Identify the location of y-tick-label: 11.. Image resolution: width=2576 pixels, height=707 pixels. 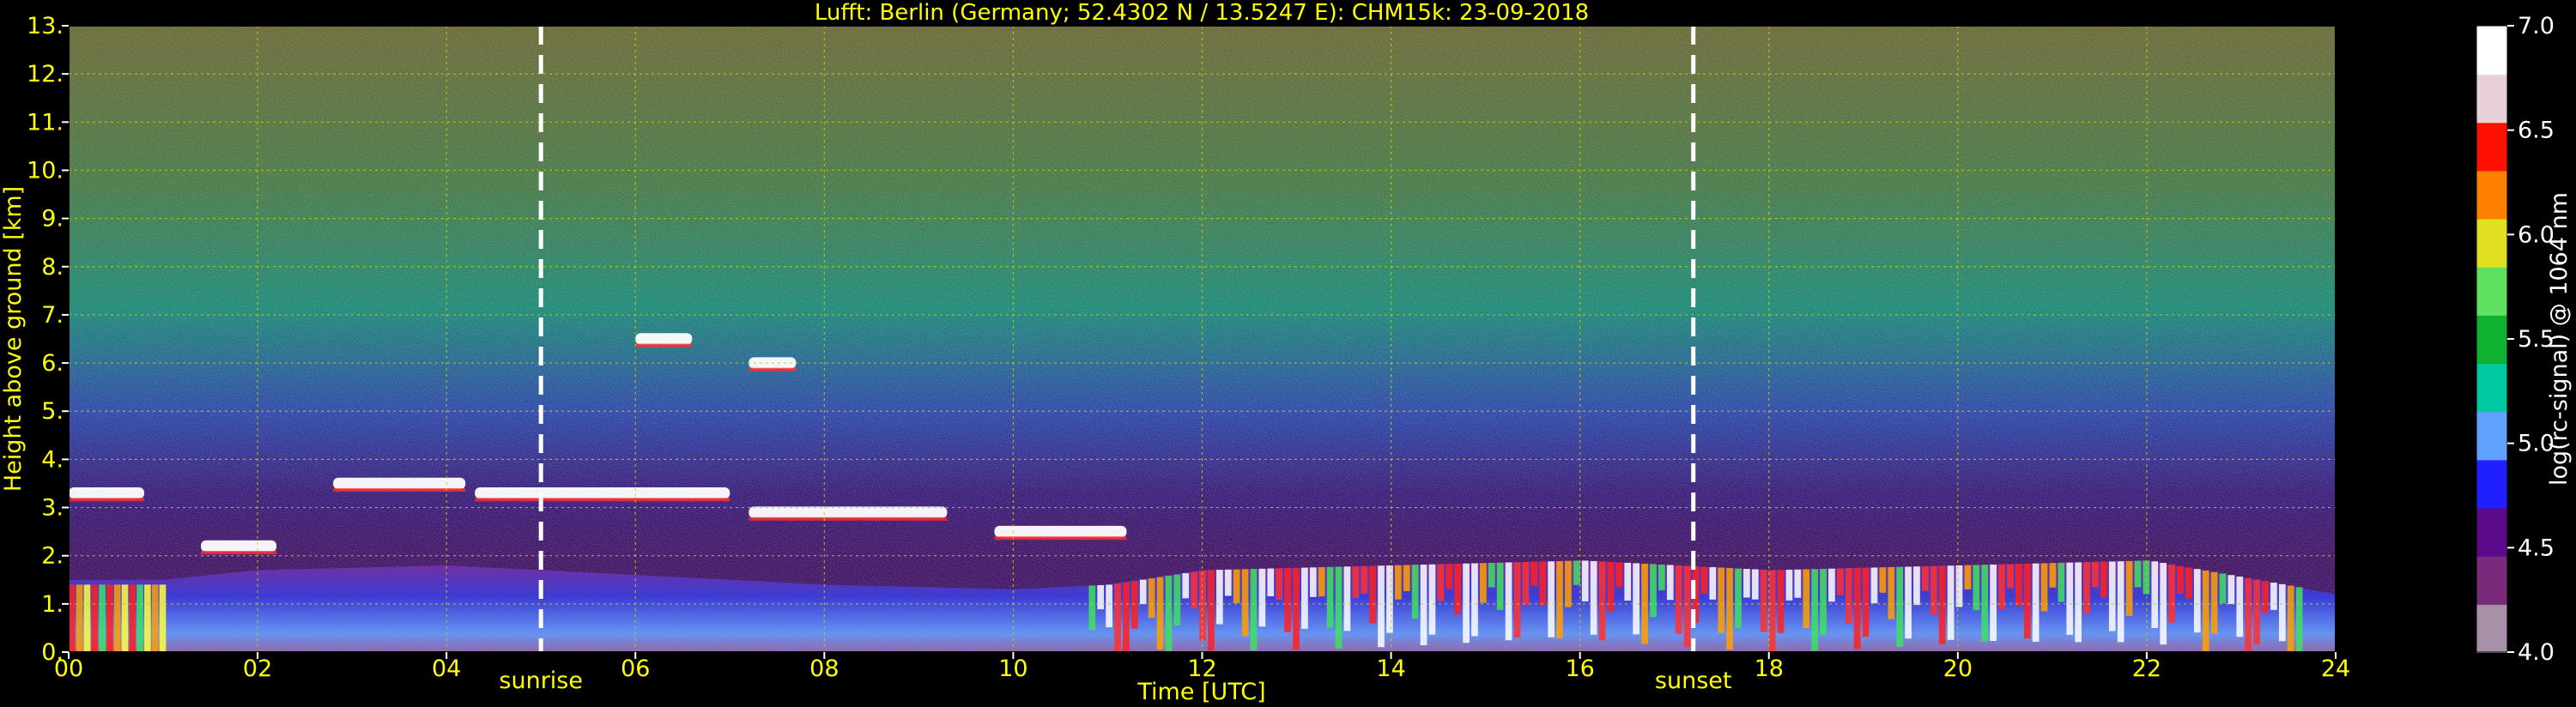
(45, 123).